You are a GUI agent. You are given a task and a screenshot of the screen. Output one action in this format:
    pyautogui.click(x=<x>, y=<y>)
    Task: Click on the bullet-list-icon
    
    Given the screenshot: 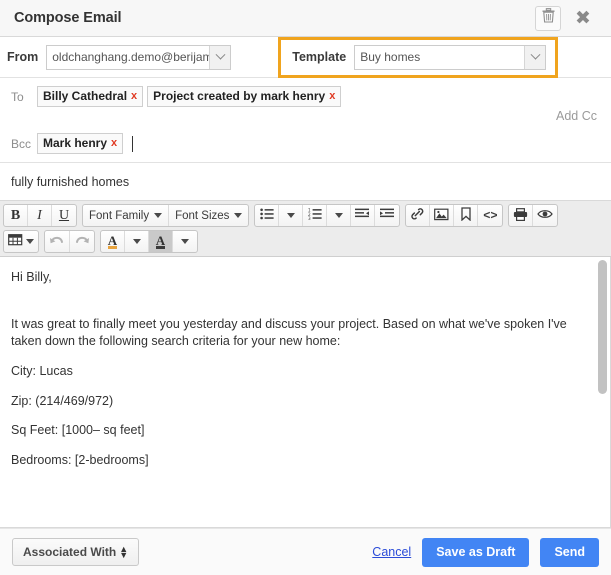 What is the action you would take?
    pyautogui.click(x=267, y=215)
    